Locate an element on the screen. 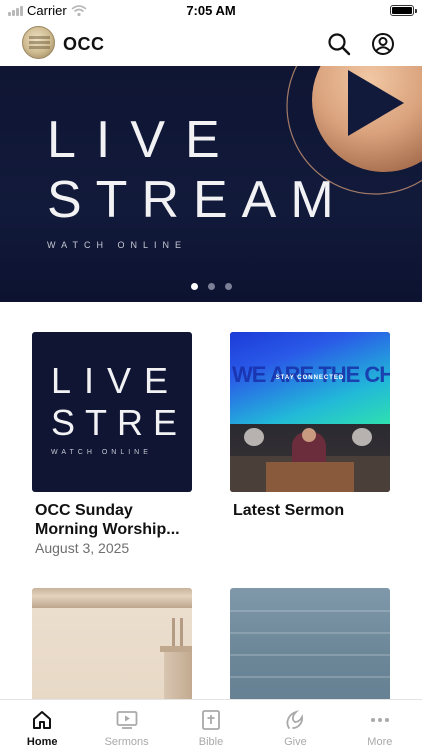  battery-icon is located at coordinates (403, 10).